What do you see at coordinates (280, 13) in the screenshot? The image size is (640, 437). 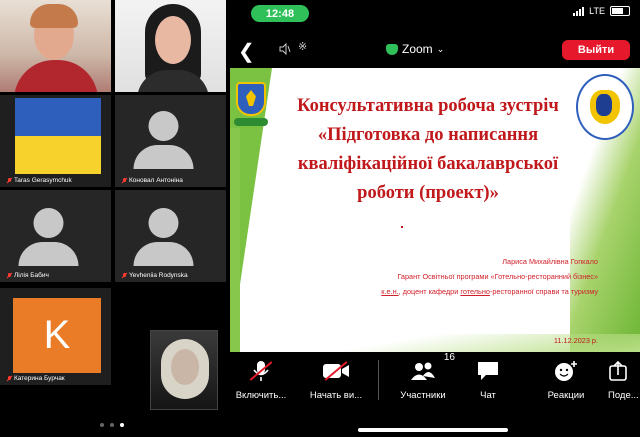 I see `status-time: 12:48` at bounding box center [280, 13].